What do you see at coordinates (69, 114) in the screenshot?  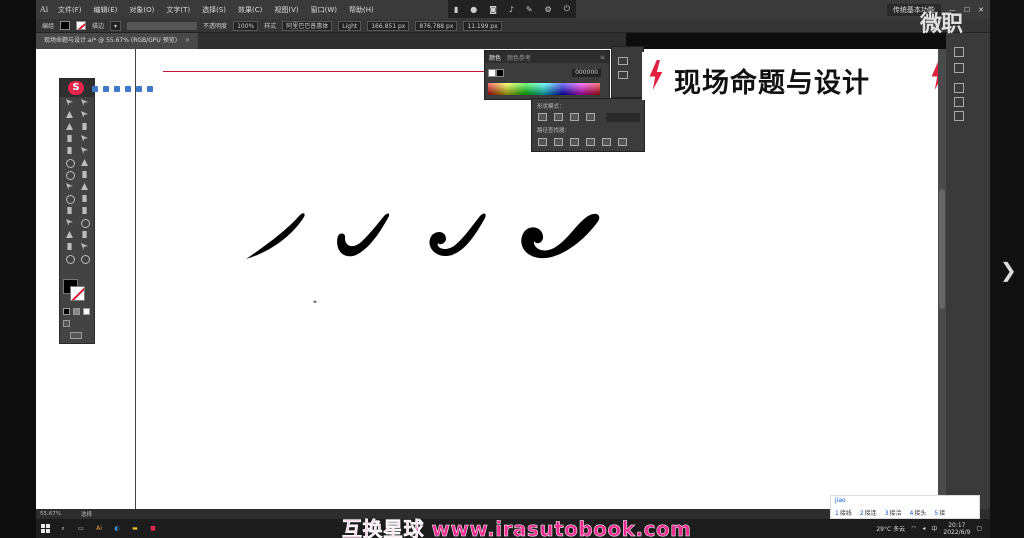 I see `magic-wand-tool-icon` at bounding box center [69, 114].